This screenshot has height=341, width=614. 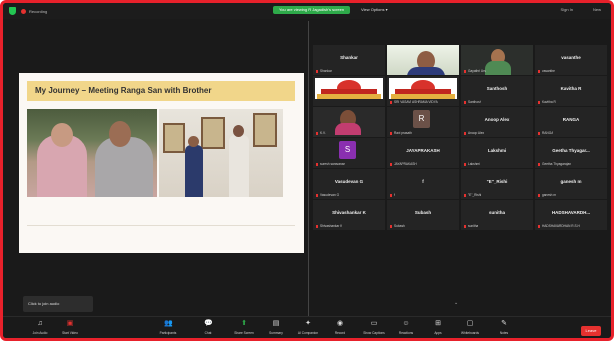 I want to click on toolbar-label: AI Companion, so click(x=308, y=333).